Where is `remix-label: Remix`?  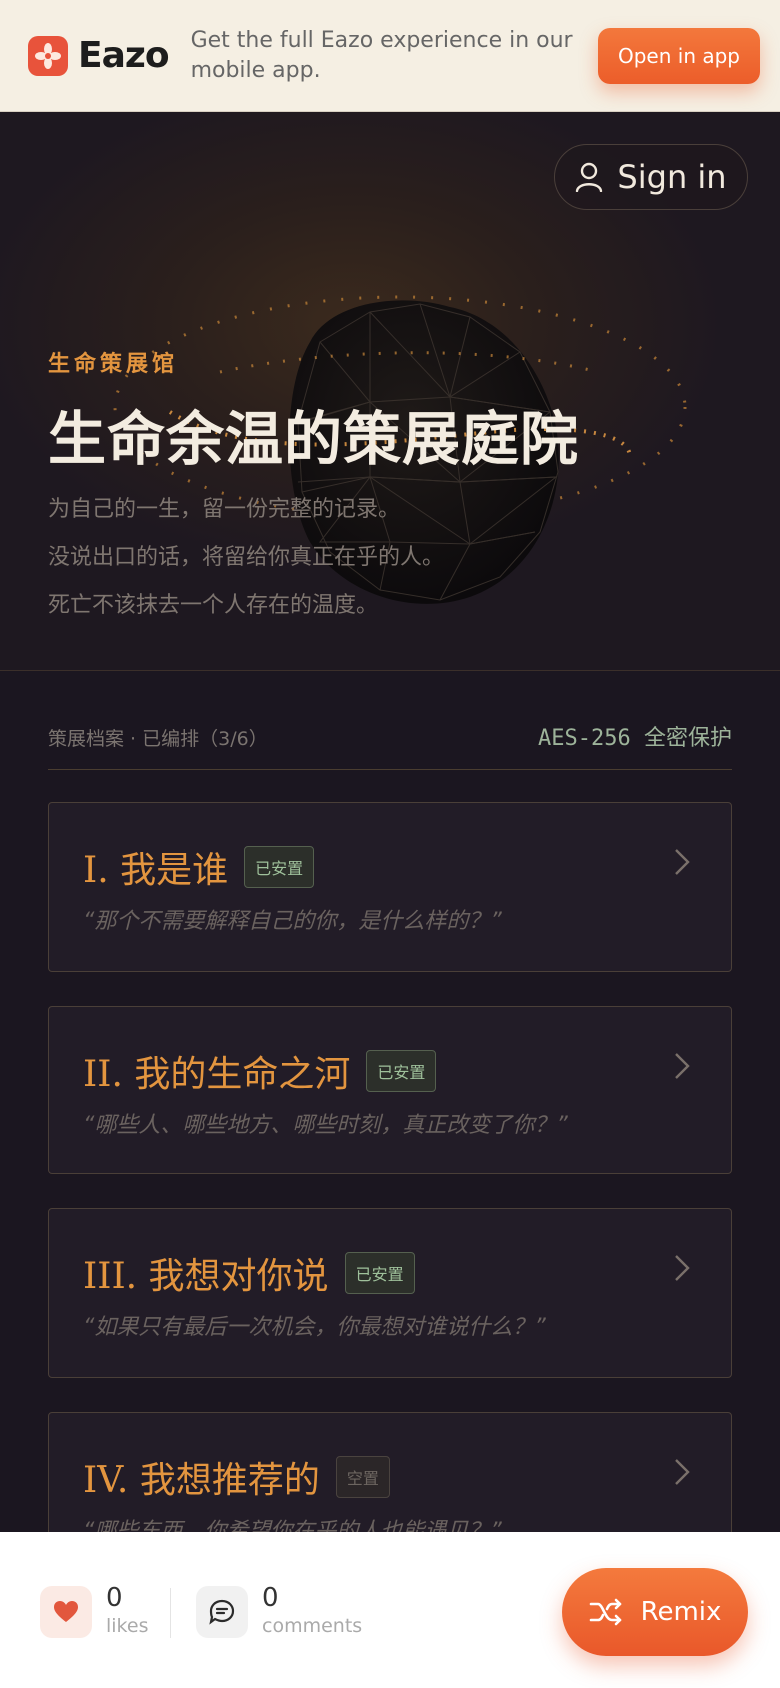 remix-label: Remix is located at coordinates (681, 1612).